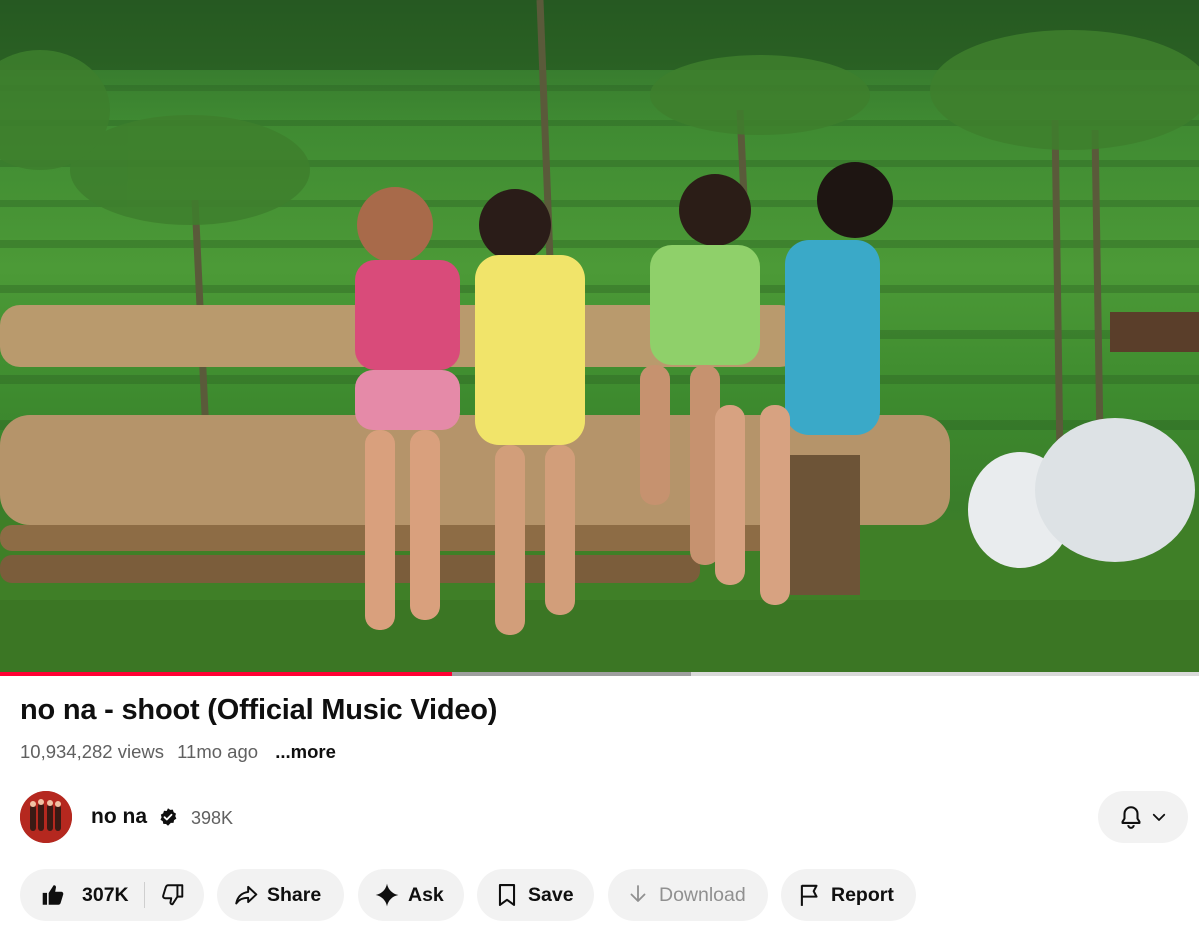  Describe the element at coordinates (638, 895) in the screenshot. I see `download-arrow-icon` at that location.